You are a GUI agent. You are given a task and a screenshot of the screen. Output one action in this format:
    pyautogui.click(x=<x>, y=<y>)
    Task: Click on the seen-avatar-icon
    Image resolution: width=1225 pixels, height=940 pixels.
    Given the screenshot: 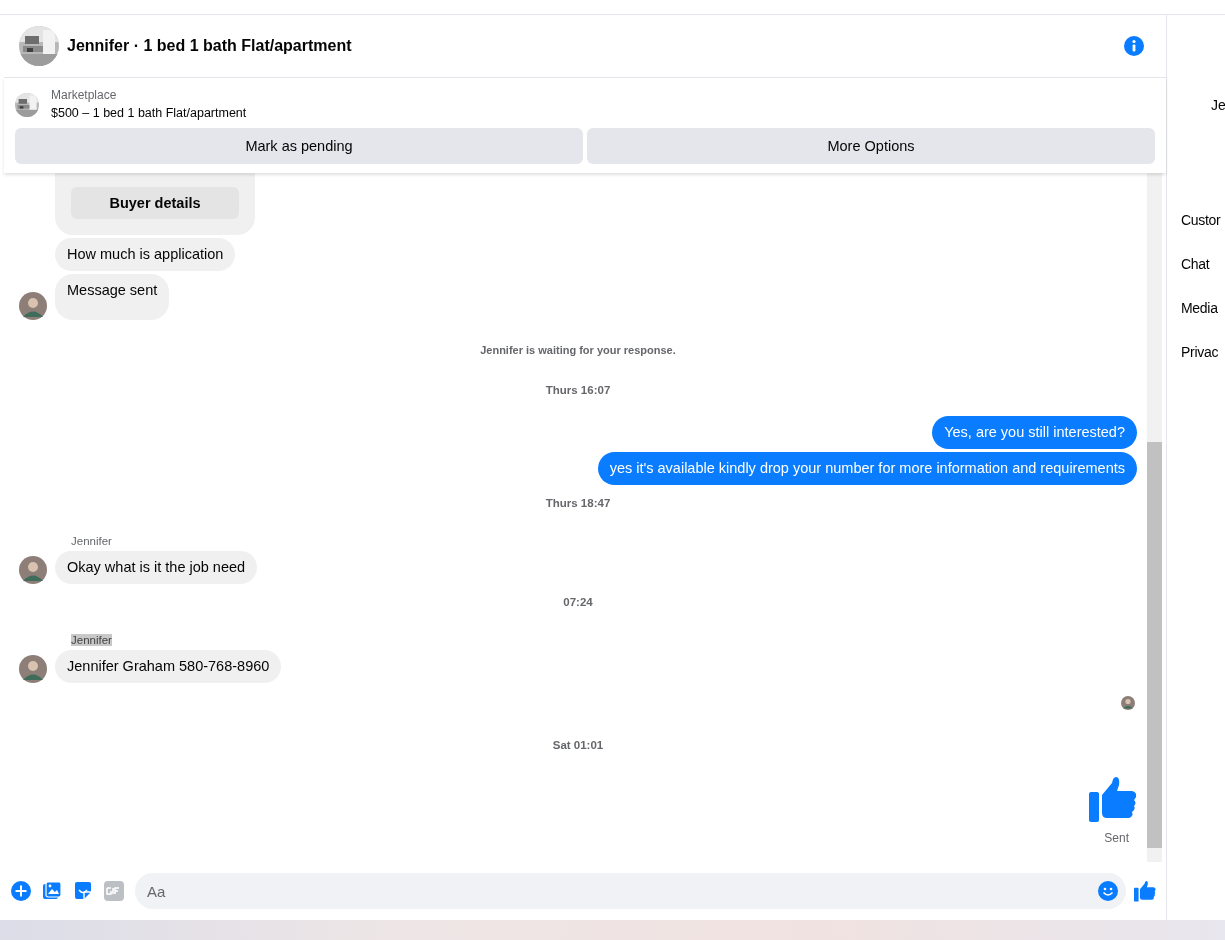 What is the action you would take?
    pyautogui.click(x=1128, y=703)
    